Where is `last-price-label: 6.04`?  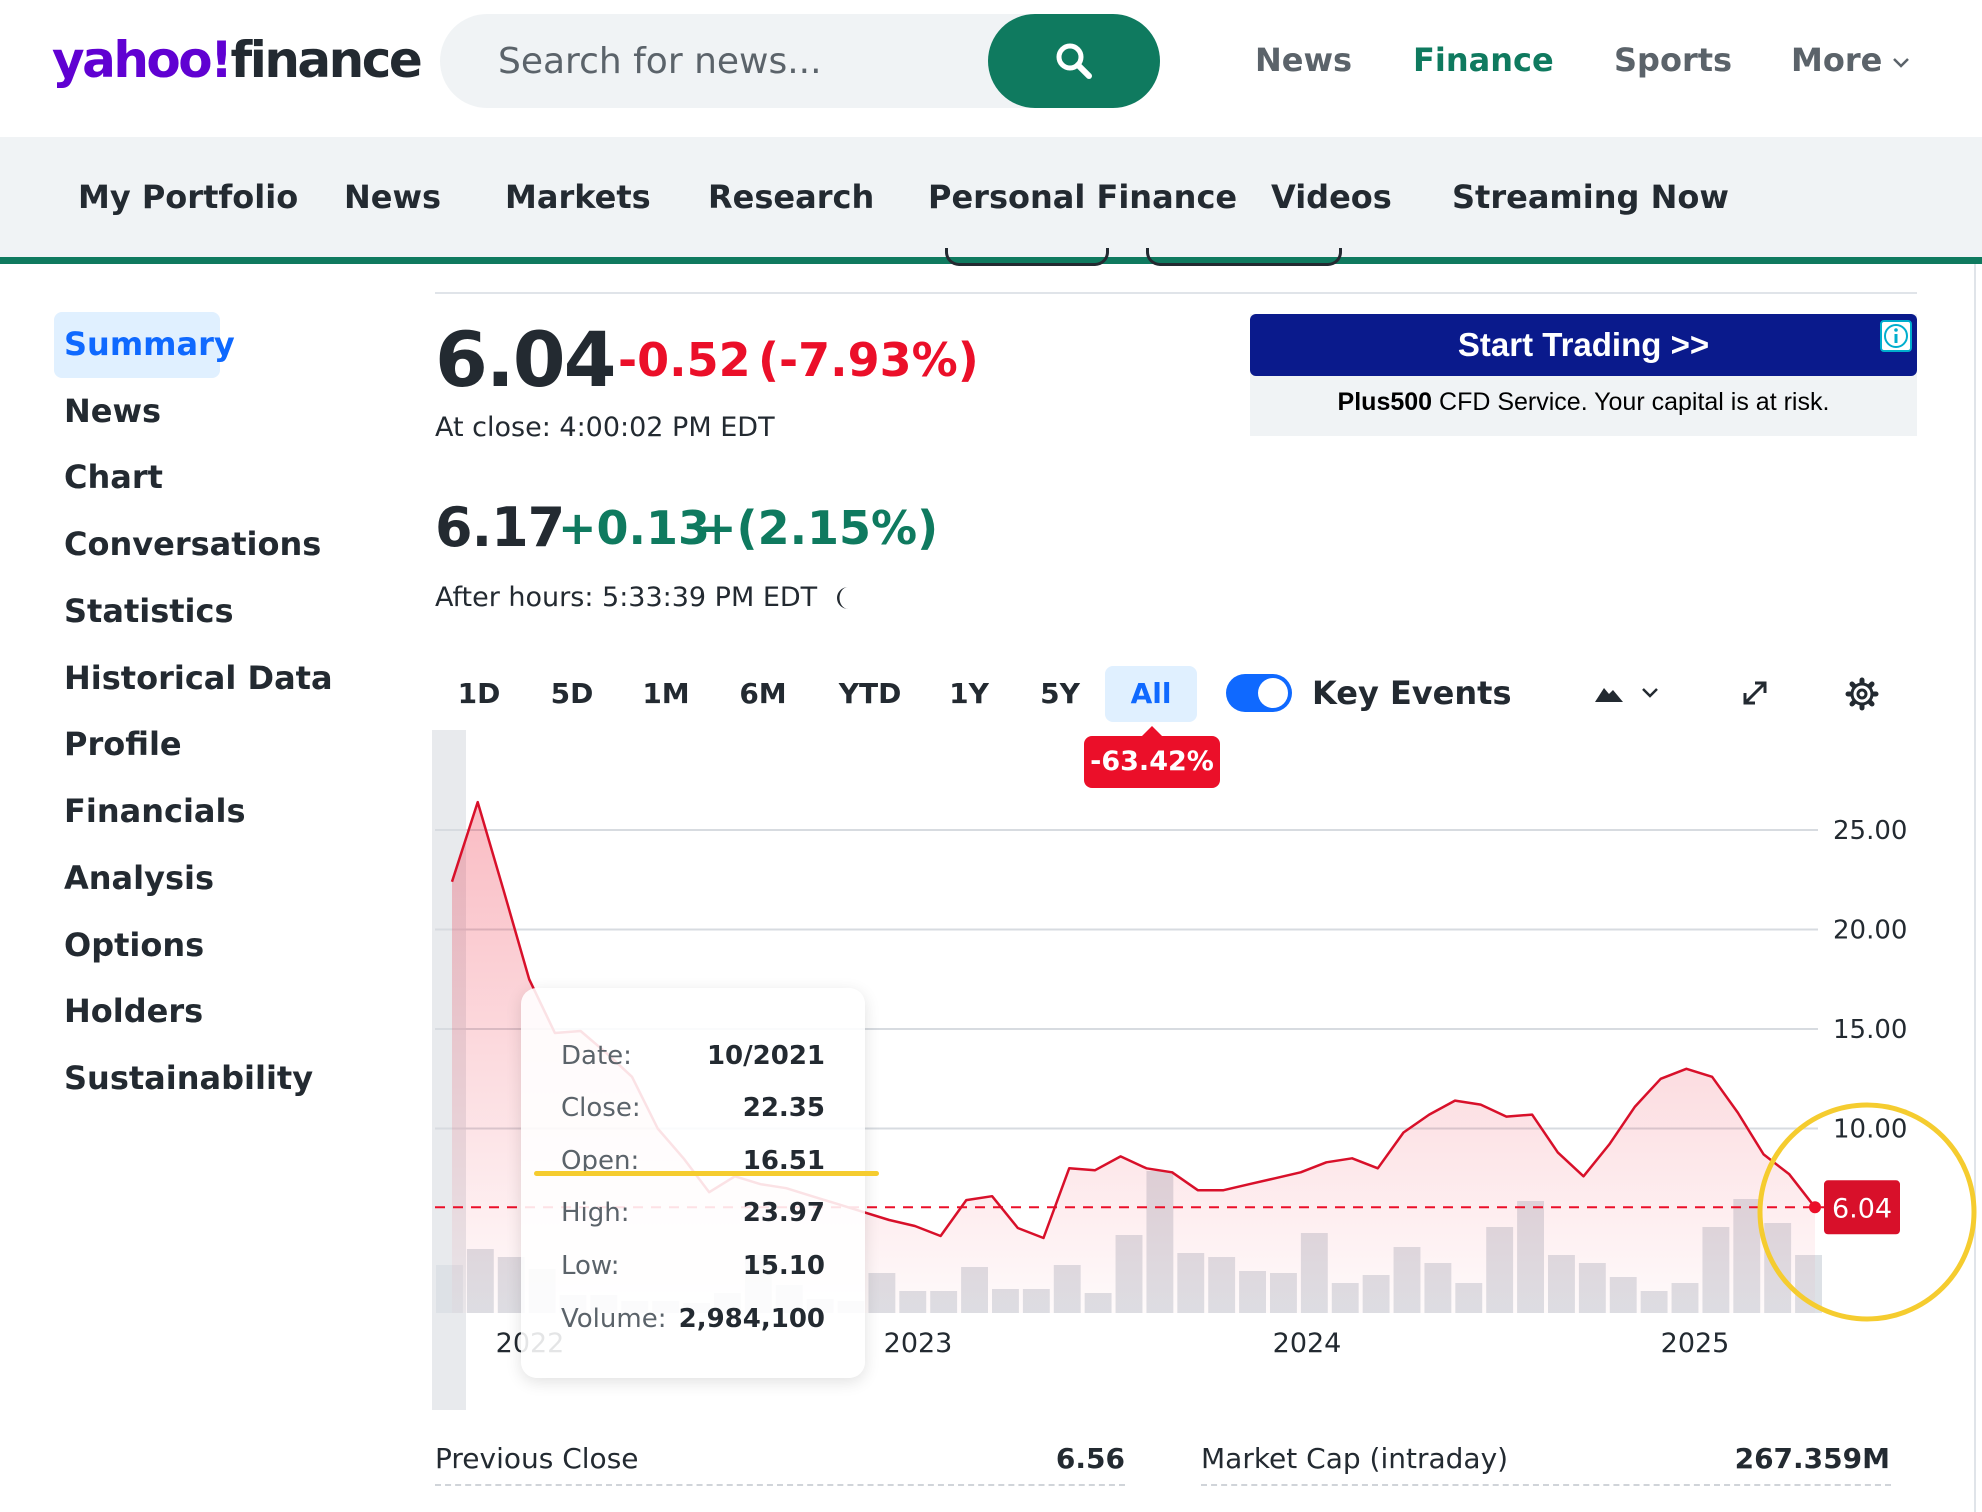 last-price-label: 6.04 is located at coordinates (1862, 1208).